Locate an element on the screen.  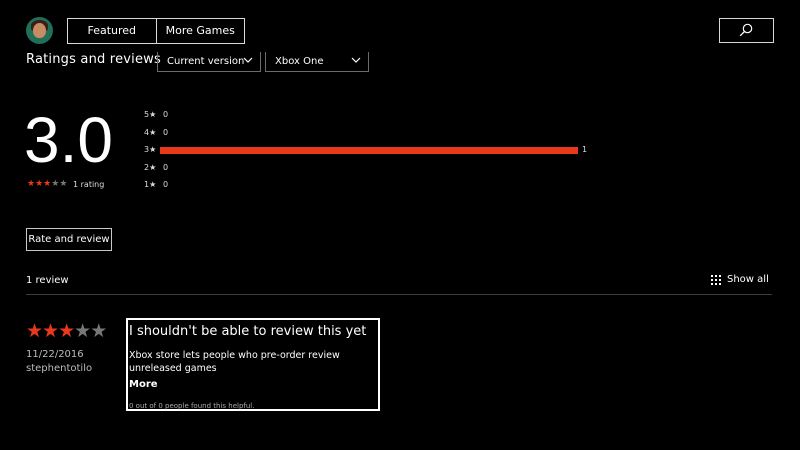
divider is located at coordinates (399, 294).